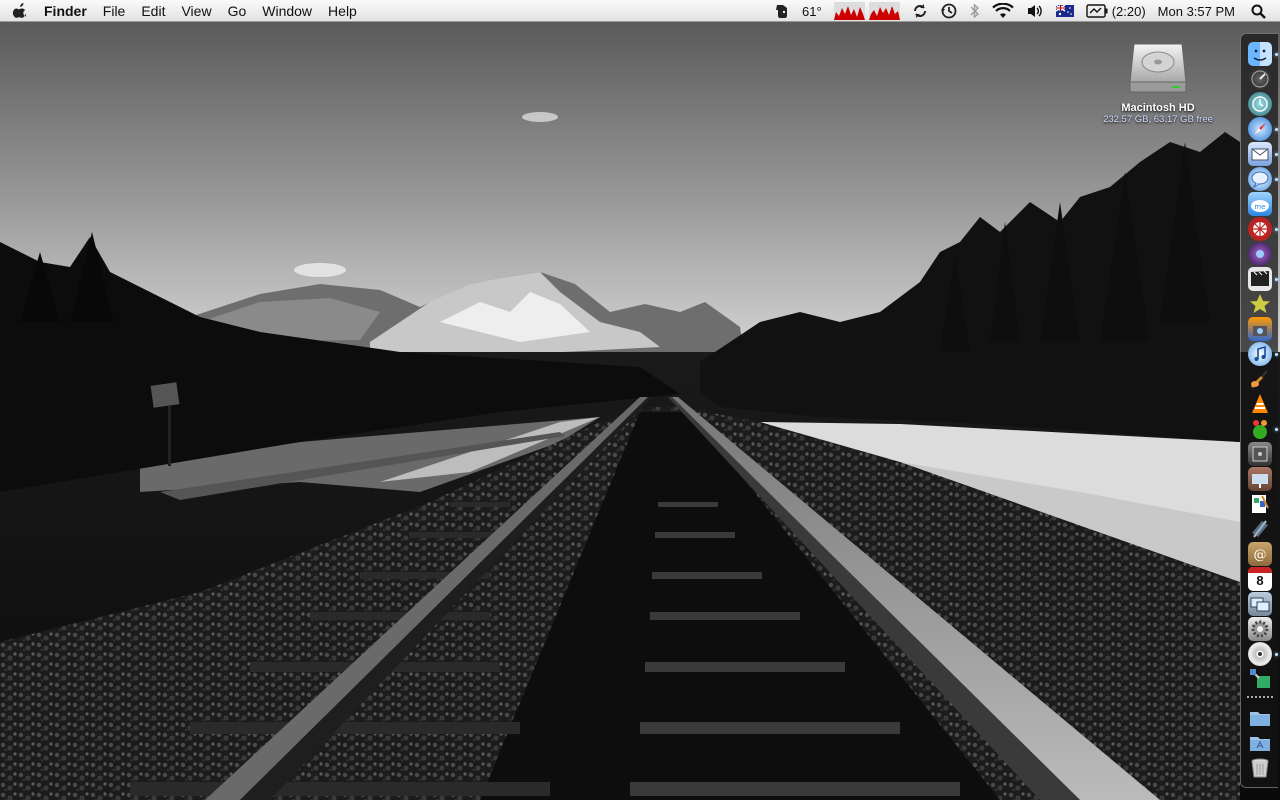 The width and height of the screenshot is (1280, 800). What do you see at coordinates (1260, 379) in the screenshot?
I see `garageband-icon` at bounding box center [1260, 379].